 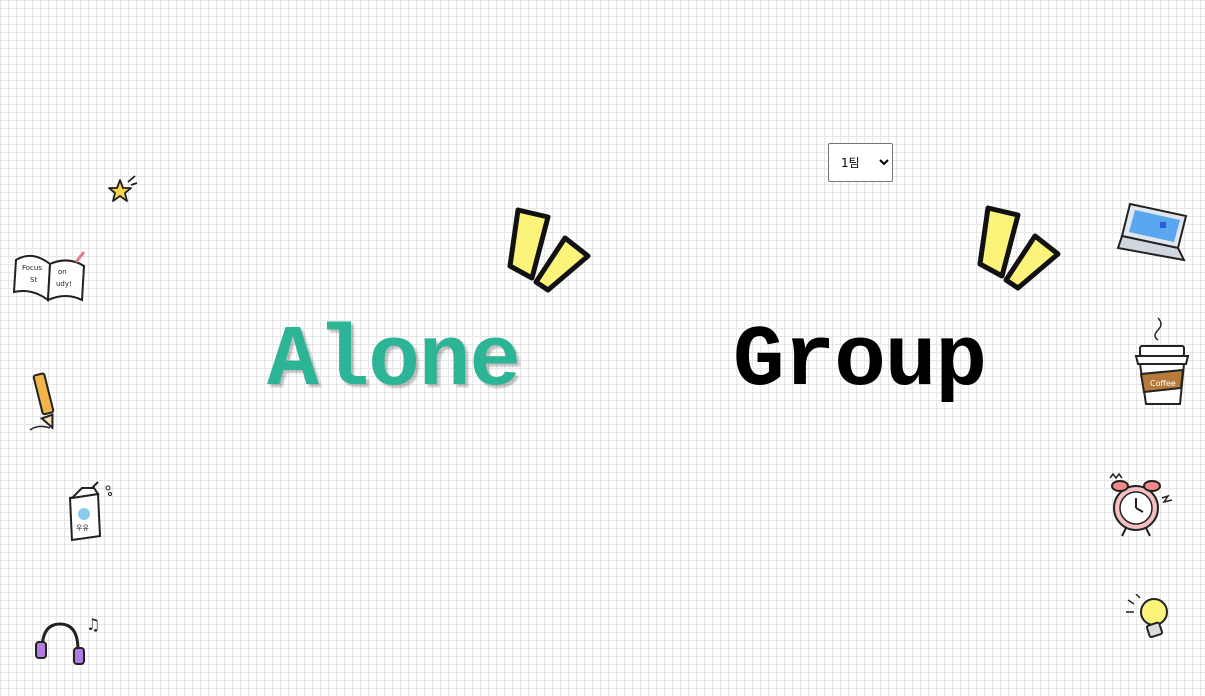 I want to click on light-bulb-icon, so click(x=1147, y=616).